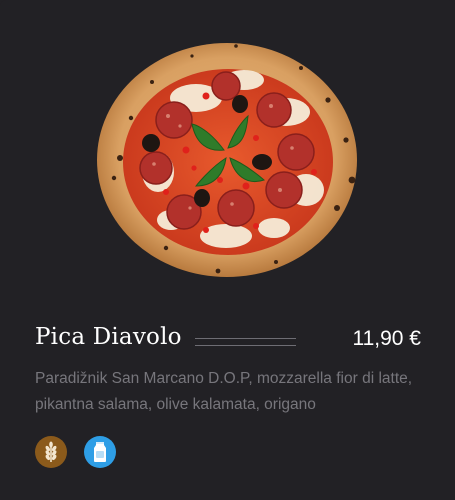 This screenshot has width=455, height=500. Describe the element at coordinates (108, 337) in the screenshot. I see `item-title: Pica Diavolo` at that location.